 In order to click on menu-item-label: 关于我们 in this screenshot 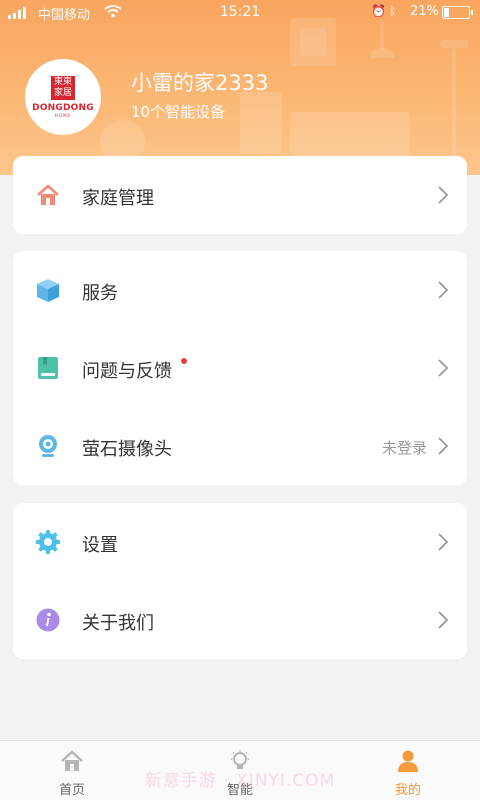, I will do `click(118, 623)`.